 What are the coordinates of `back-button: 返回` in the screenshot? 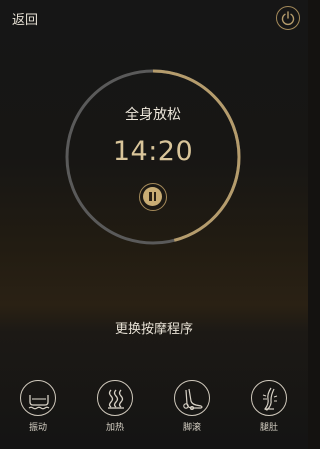 It's located at (25, 18).